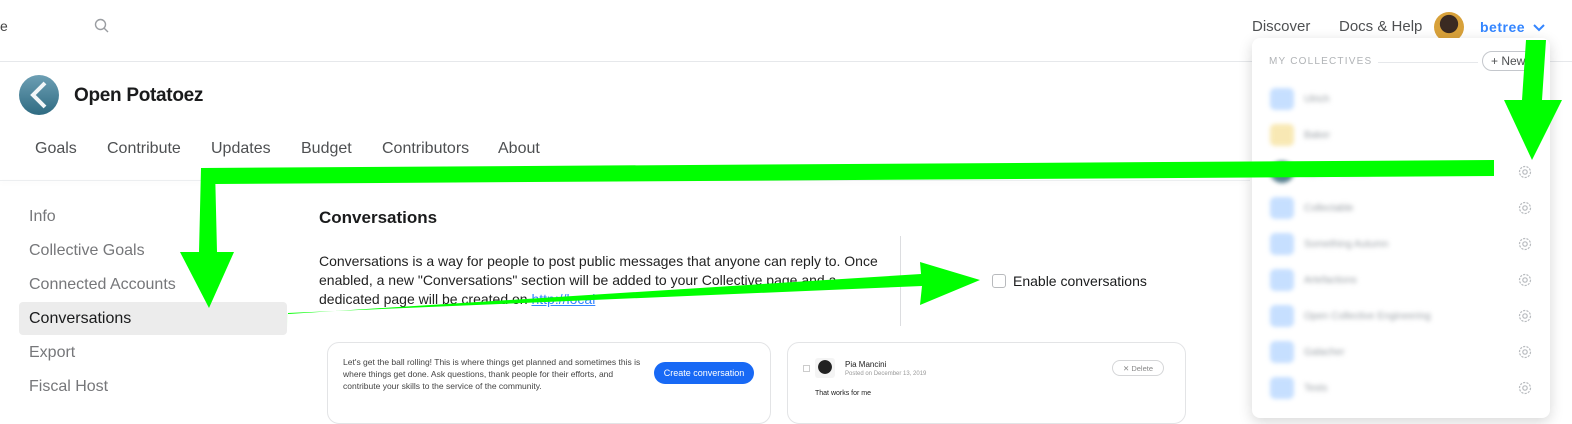  Describe the element at coordinates (1330, 280) in the screenshot. I see `collective-item-label: Artefactions` at that location.